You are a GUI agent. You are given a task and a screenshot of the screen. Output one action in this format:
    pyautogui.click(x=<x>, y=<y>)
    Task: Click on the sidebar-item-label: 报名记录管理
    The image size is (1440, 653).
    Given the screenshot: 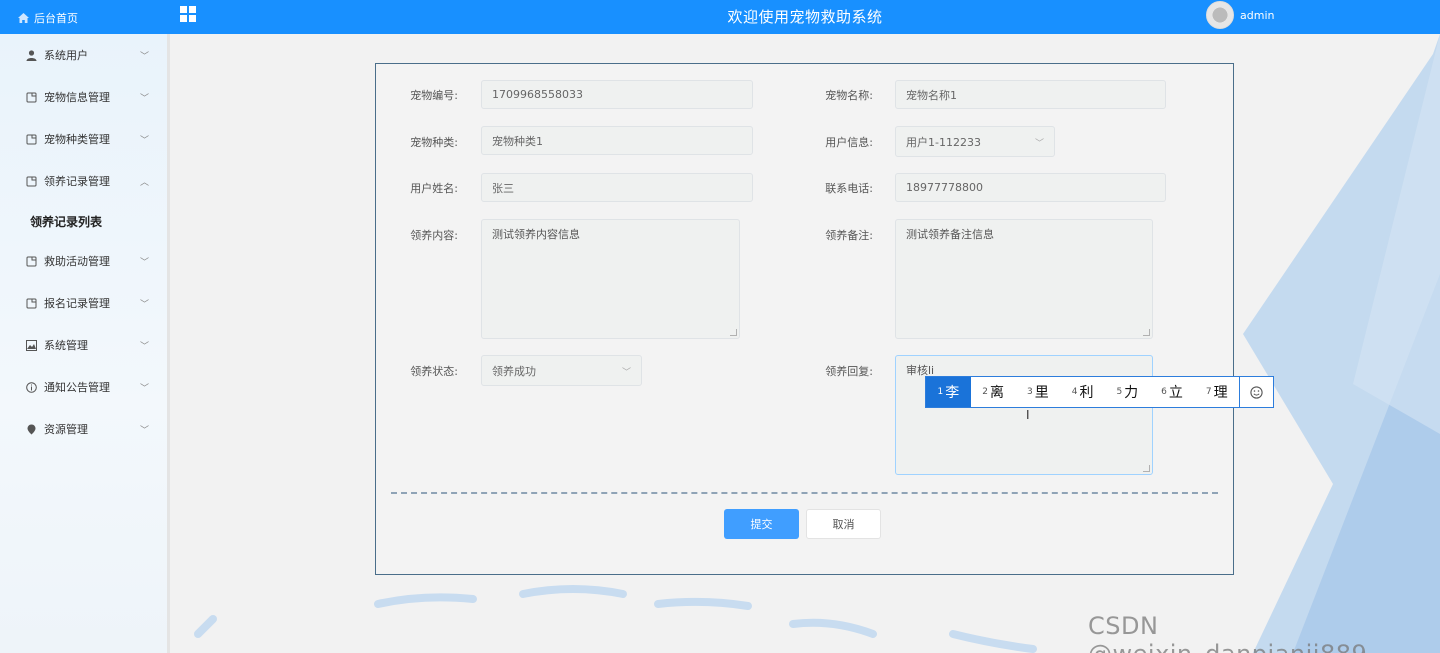 What is the action you would take?
    pyautogui.click(x=77, y=303)
    